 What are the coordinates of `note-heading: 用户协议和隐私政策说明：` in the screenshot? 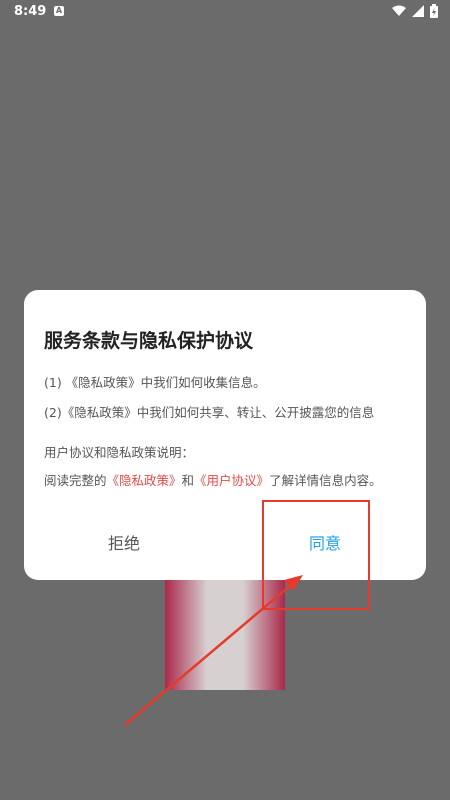 It's located at (119, 452).